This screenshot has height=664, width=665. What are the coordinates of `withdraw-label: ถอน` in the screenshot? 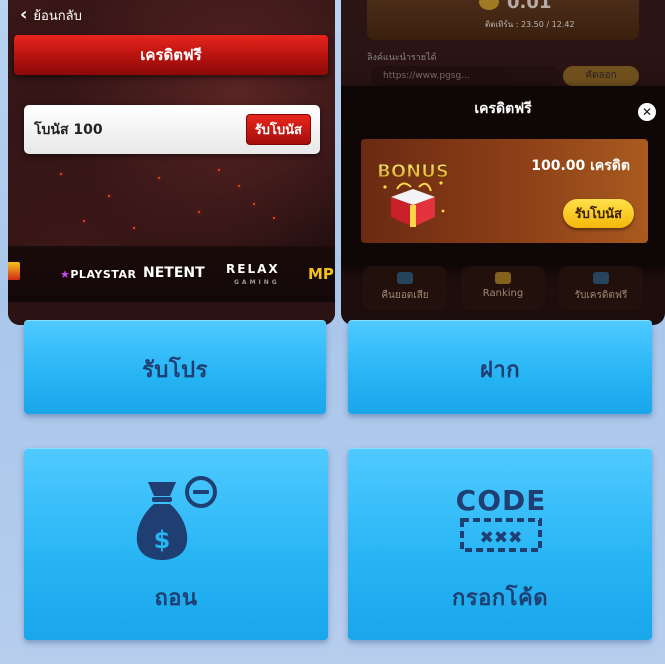 It's located at (176, 598).